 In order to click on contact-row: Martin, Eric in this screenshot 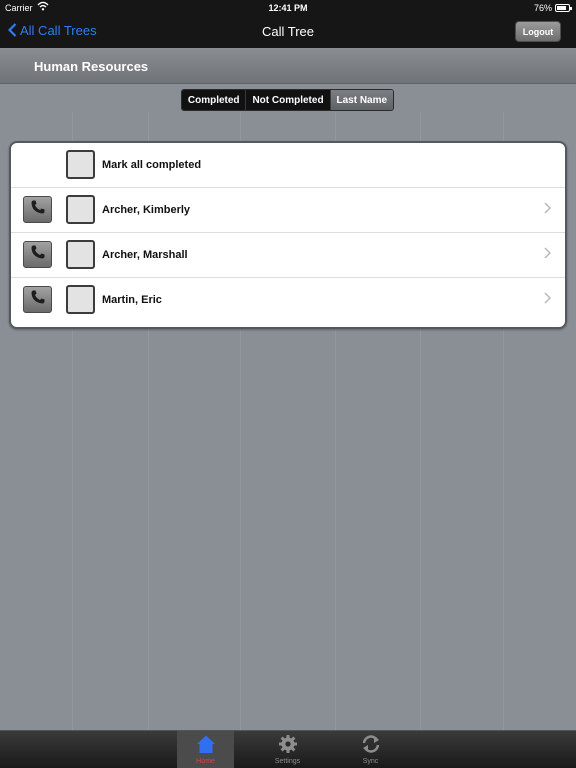, I will do `click(288, 300)`.